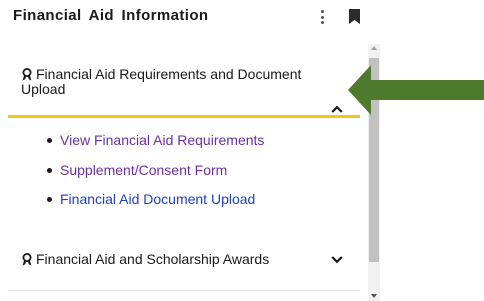 Image resolution: width=484 pixels, height=301 pixels. Describe the element at coordinates (374, 296) in the screenshot. I see `scroll-down-arrow-icon` at that location.